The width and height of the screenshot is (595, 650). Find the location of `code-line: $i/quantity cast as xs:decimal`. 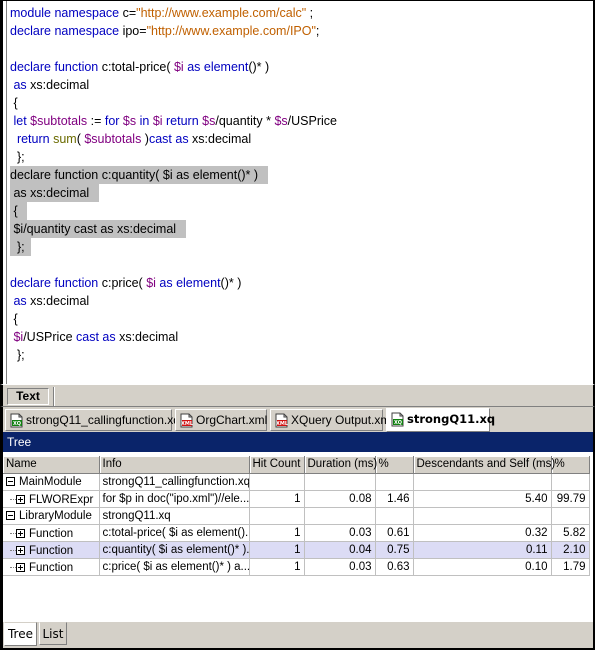

code-line: $i/quantity cast as xs:decimal is located at coordinates (98, 229).